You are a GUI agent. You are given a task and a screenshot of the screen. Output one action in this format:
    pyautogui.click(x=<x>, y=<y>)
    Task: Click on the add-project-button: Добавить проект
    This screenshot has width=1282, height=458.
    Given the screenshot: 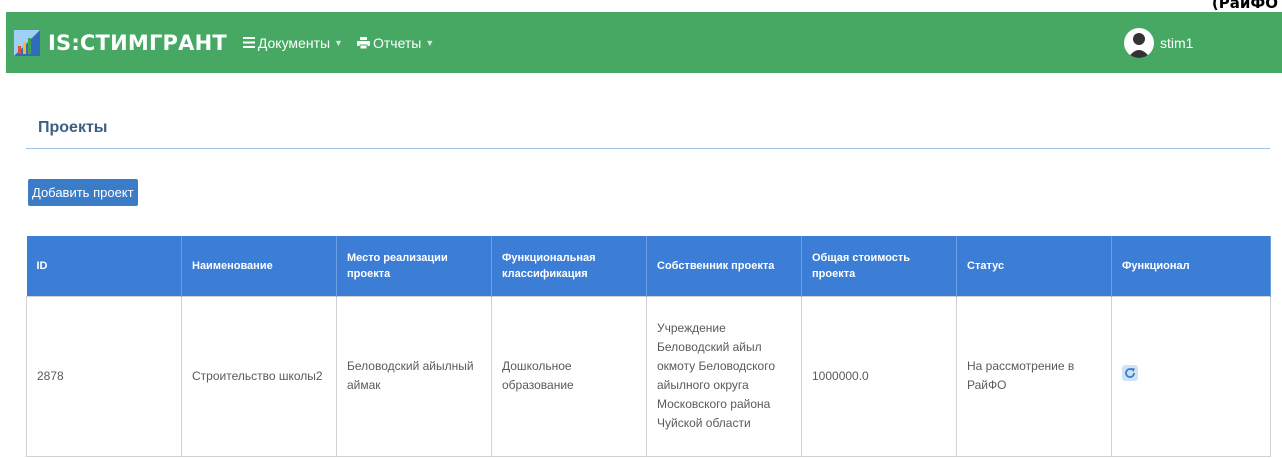 What is the action you would take?
    pyautogui.click(x=83, y=192)
    